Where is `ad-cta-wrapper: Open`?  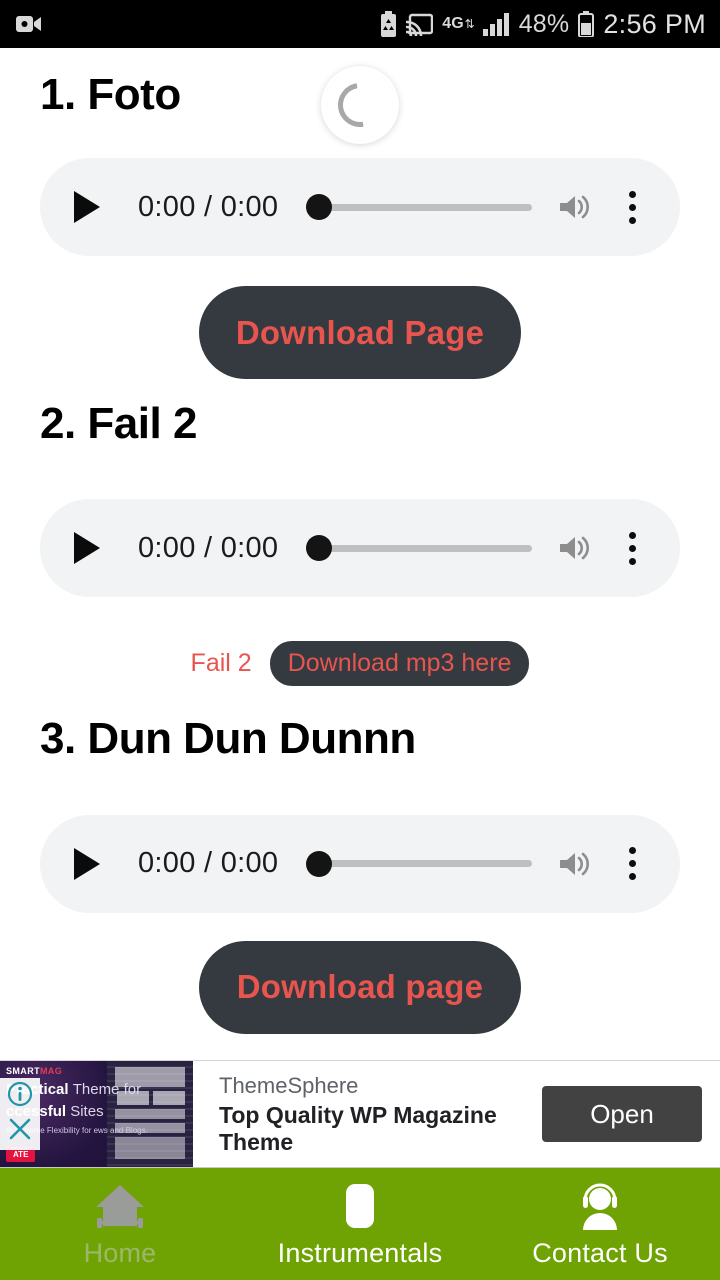
ad-cta-wrapper: Open is located at coordinates (631, 1114).